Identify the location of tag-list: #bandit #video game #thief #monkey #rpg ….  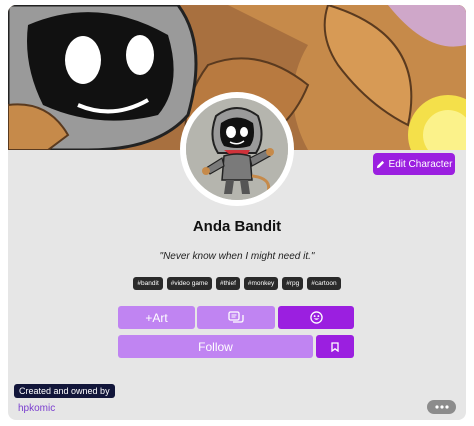
(237, 283).